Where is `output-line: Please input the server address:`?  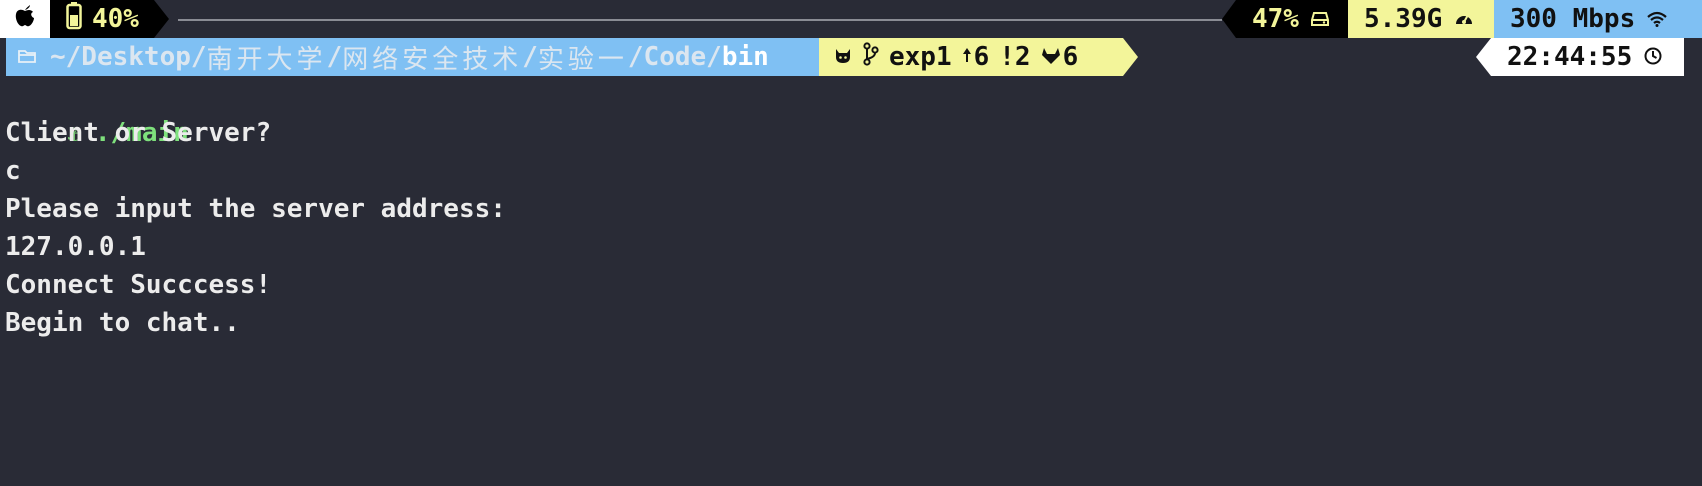
output-line: Please input the server address: is located at coordinates (255, 209).